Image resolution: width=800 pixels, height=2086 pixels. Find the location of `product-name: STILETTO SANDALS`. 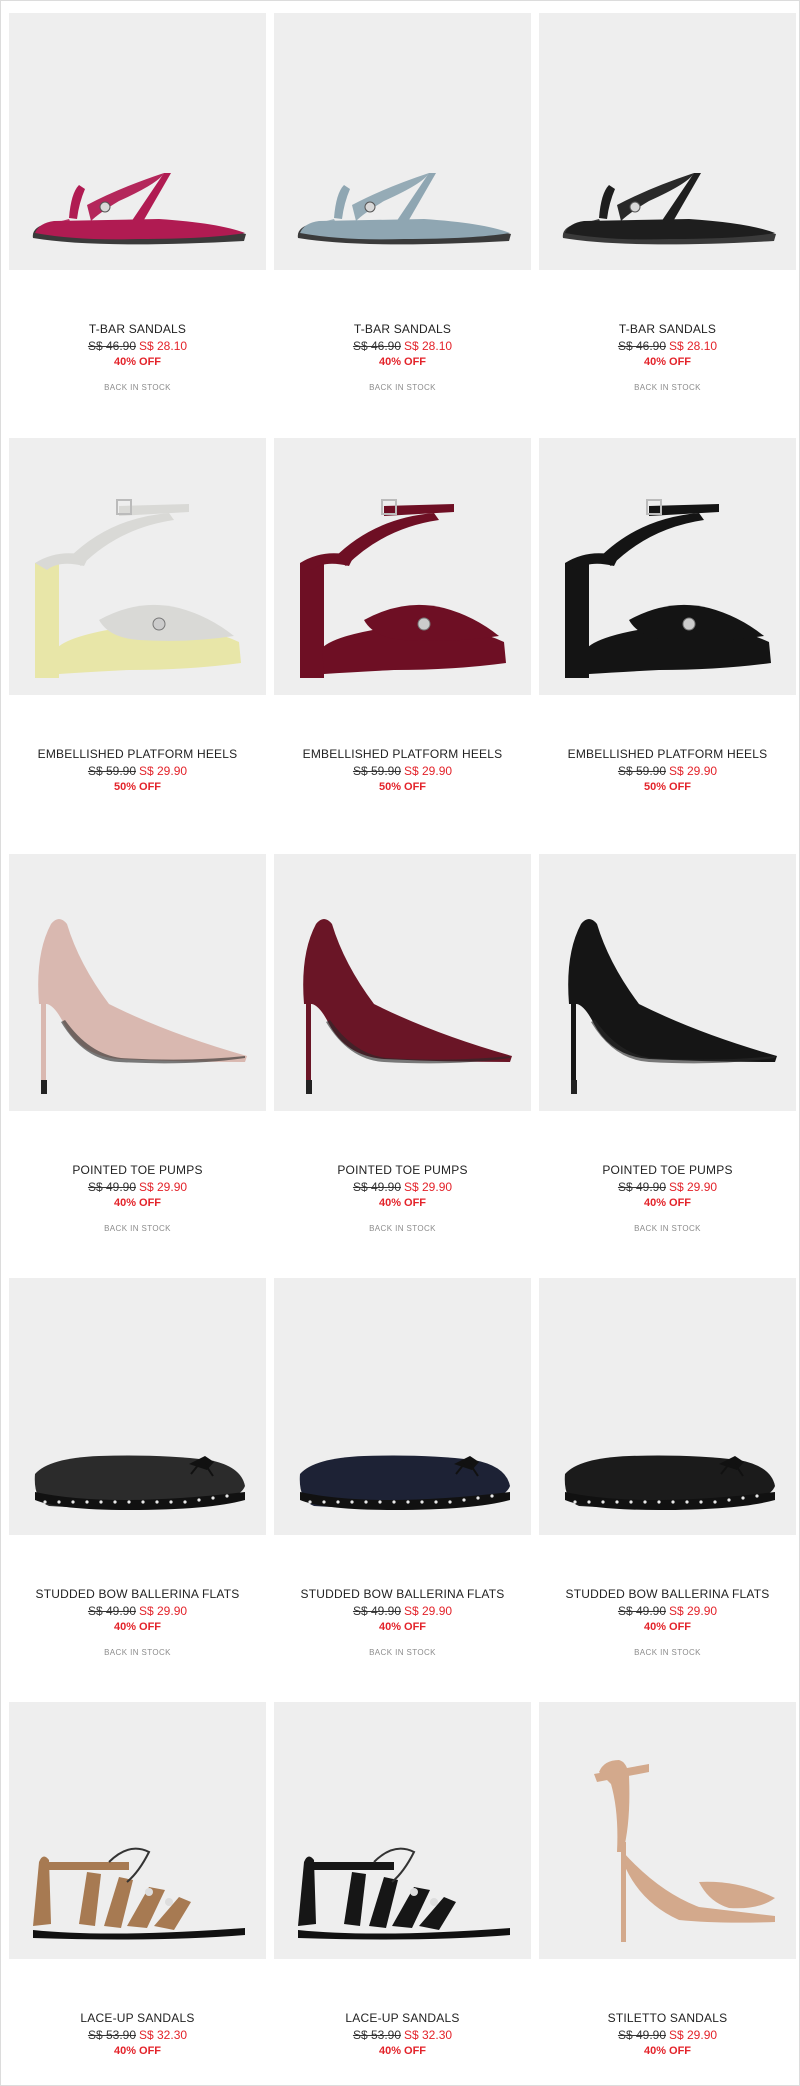

product-name: STILETTO SANDALS is located at coordinates (667, 2018).